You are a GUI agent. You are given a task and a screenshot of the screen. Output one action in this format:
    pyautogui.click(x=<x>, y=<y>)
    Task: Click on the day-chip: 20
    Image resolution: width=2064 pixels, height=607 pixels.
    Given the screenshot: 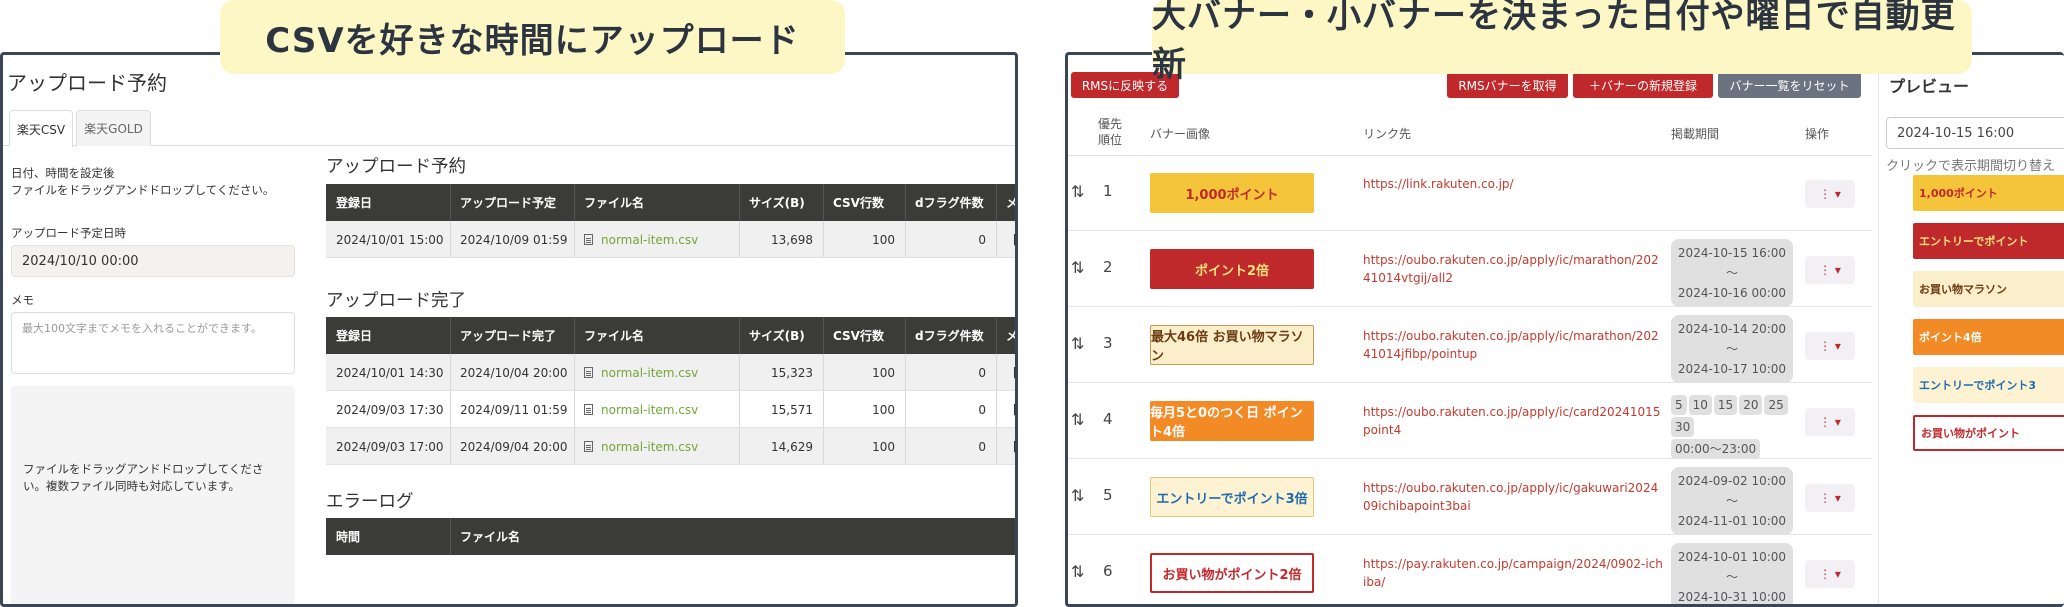 What is the action you would take?
    pyautogui.click(x=1751, y=405)
    